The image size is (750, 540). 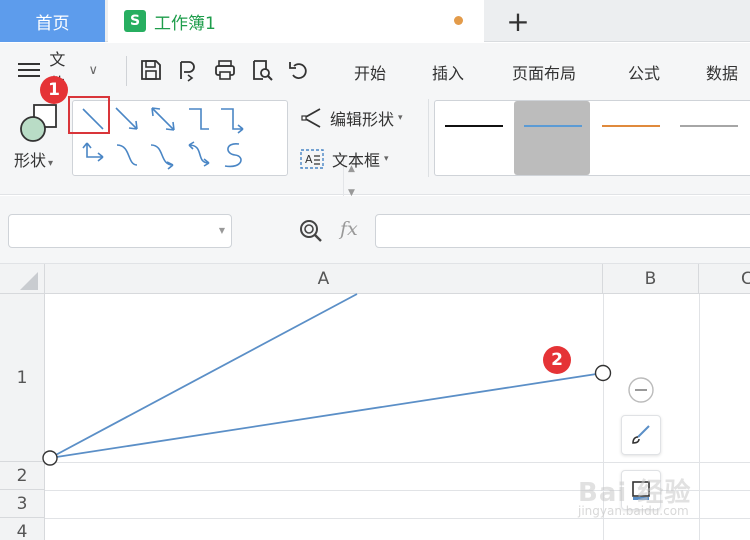 I want to click on step-badge-2: 2, so click(x=557, y=360).